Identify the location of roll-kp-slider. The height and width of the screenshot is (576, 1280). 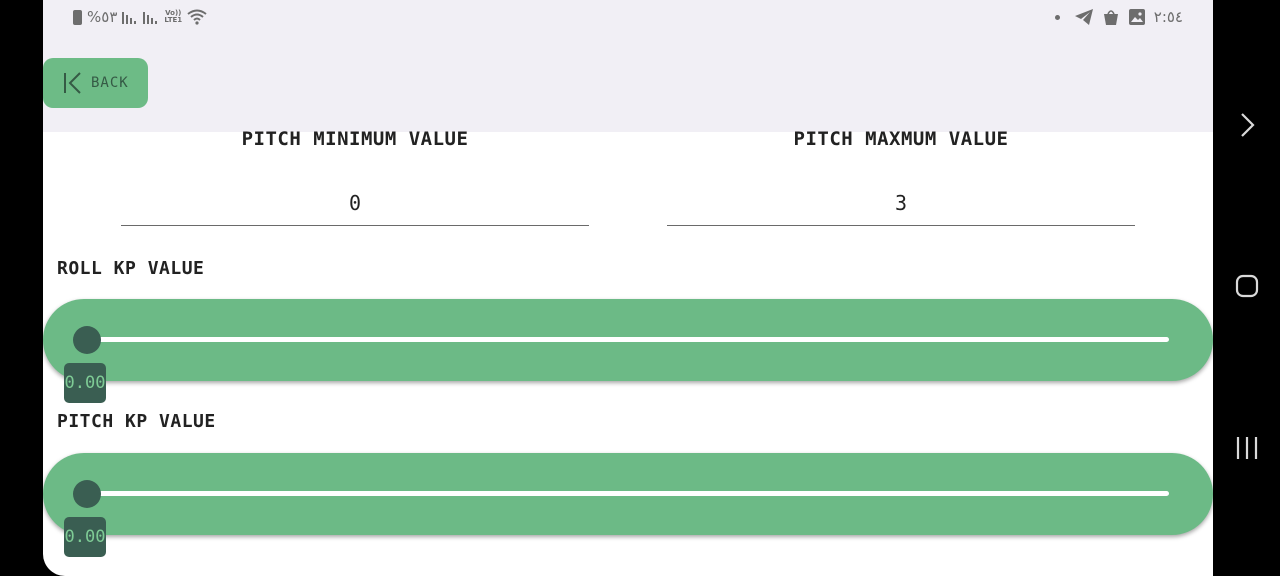
(628, 340).